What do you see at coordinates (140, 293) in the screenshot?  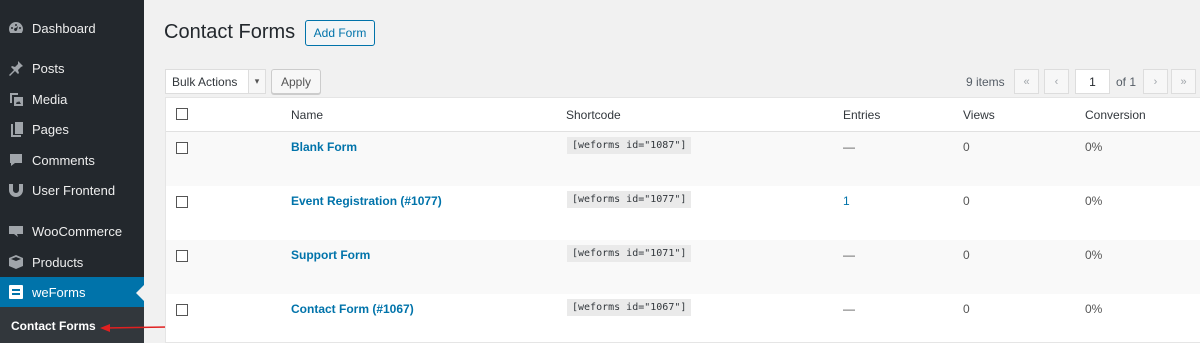 I see `active-indicator` at bounding box center [140, 293].